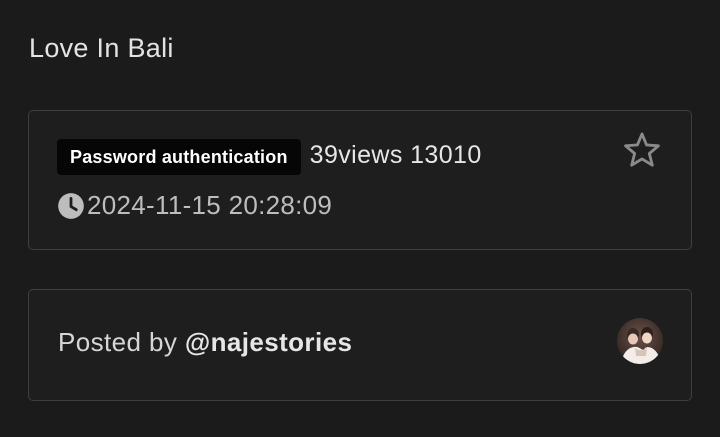  What do you see at coordinates (71, 205) in the screenshot?
I see `clock-icon` at bounding box center [71, 205].